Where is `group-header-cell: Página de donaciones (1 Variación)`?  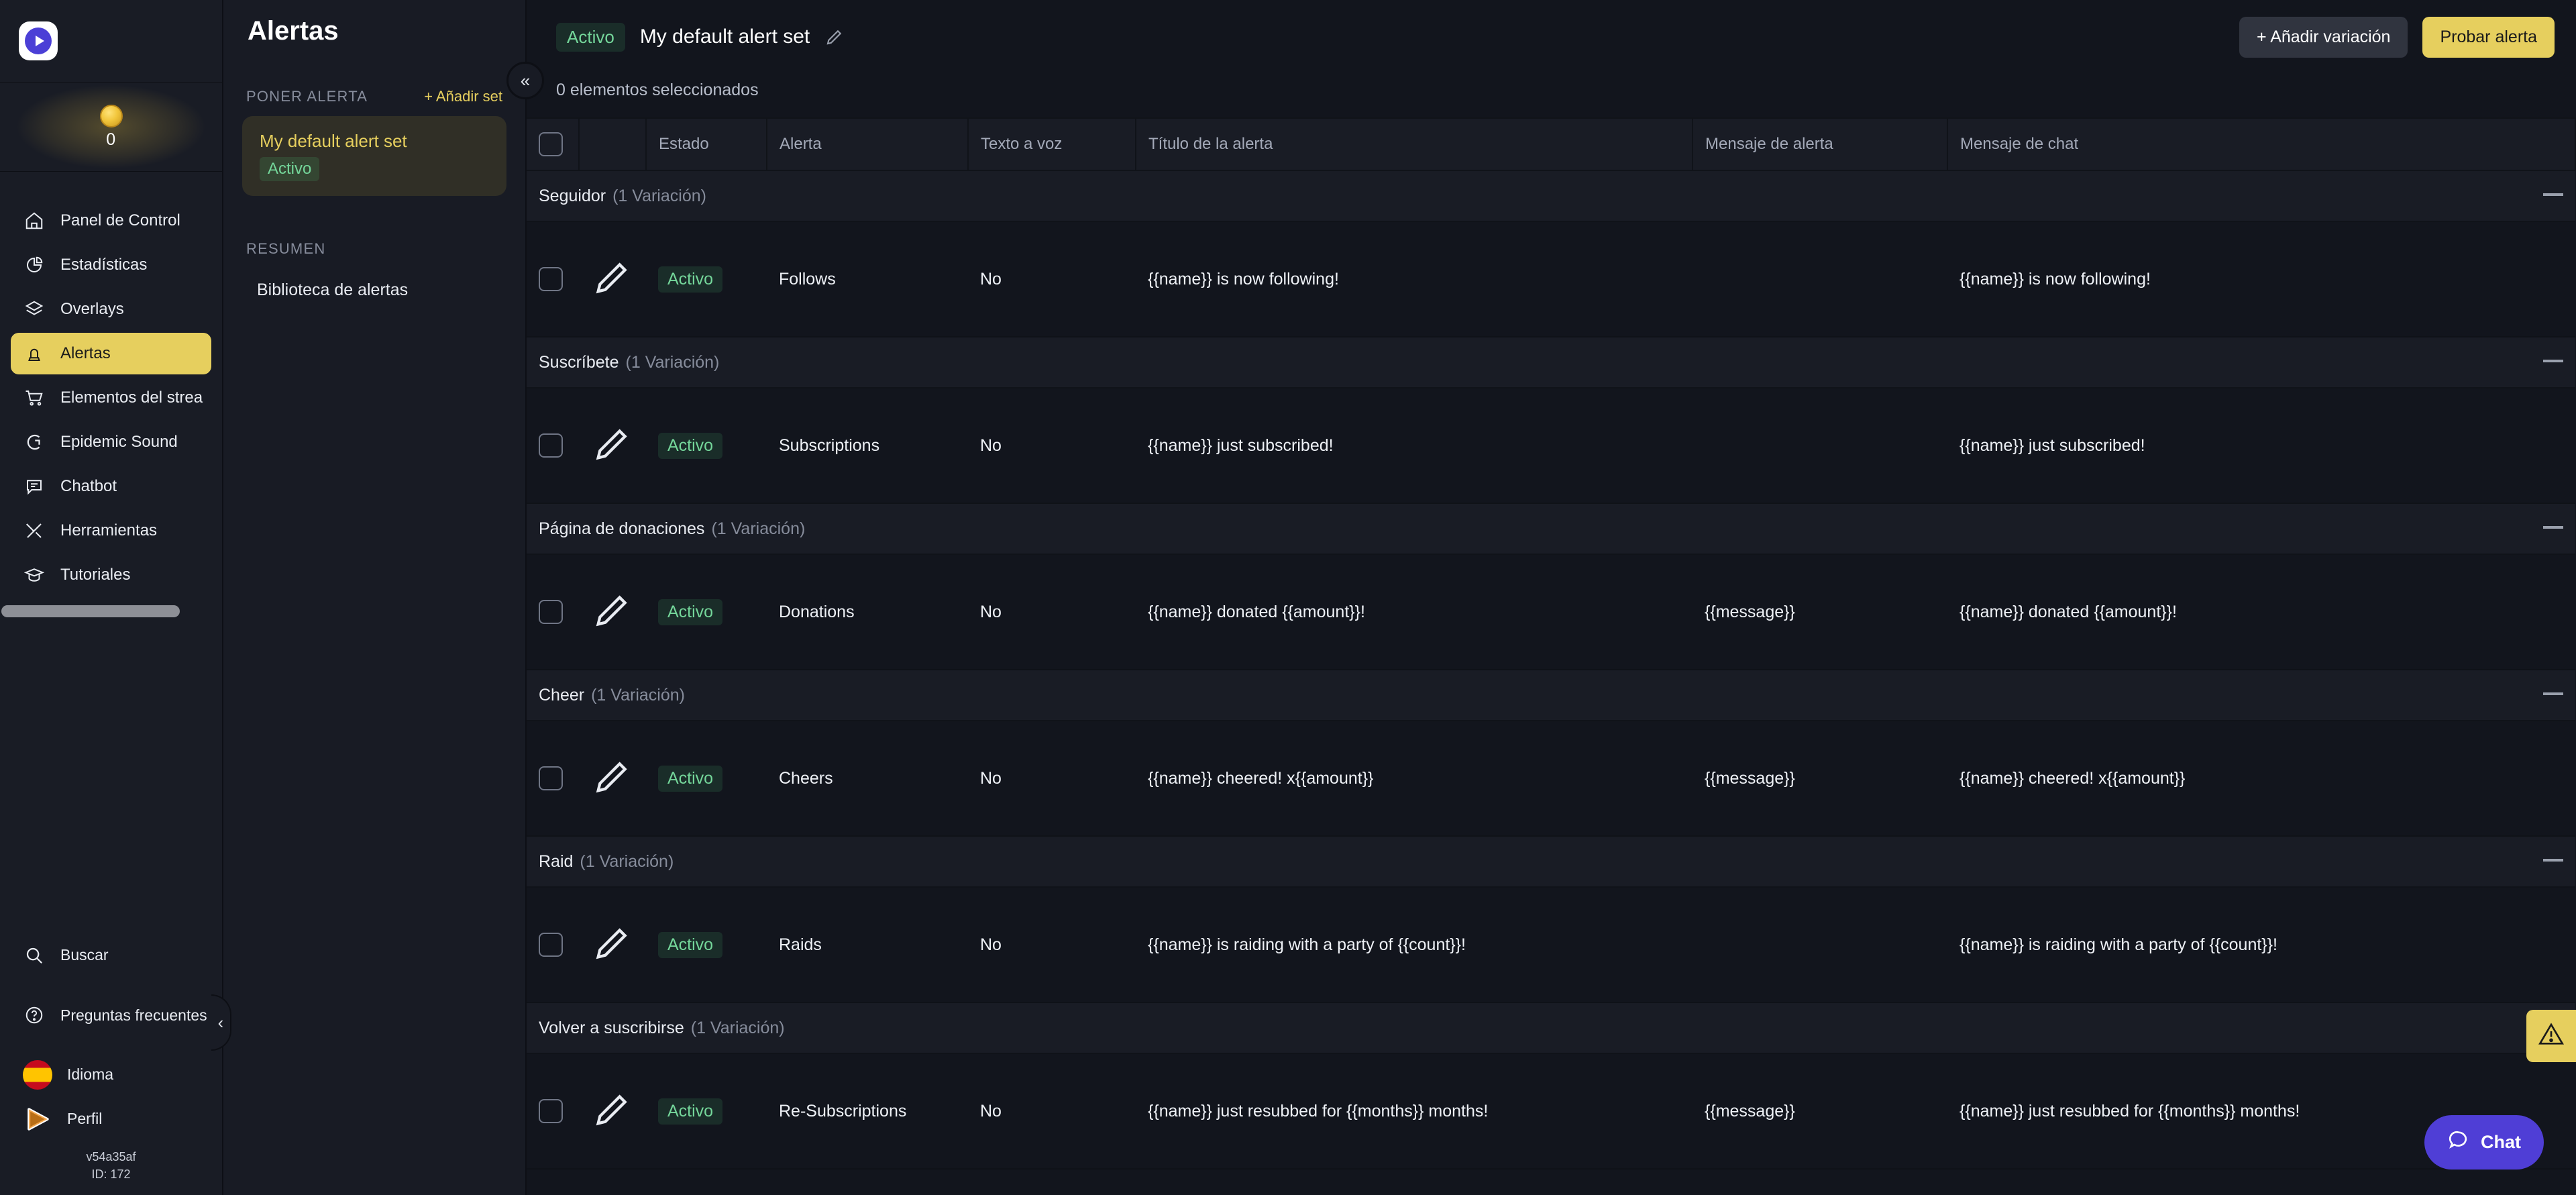 group-header-cell: Página de donaciones (1 Variación) is located at coordinates (1551, 529).